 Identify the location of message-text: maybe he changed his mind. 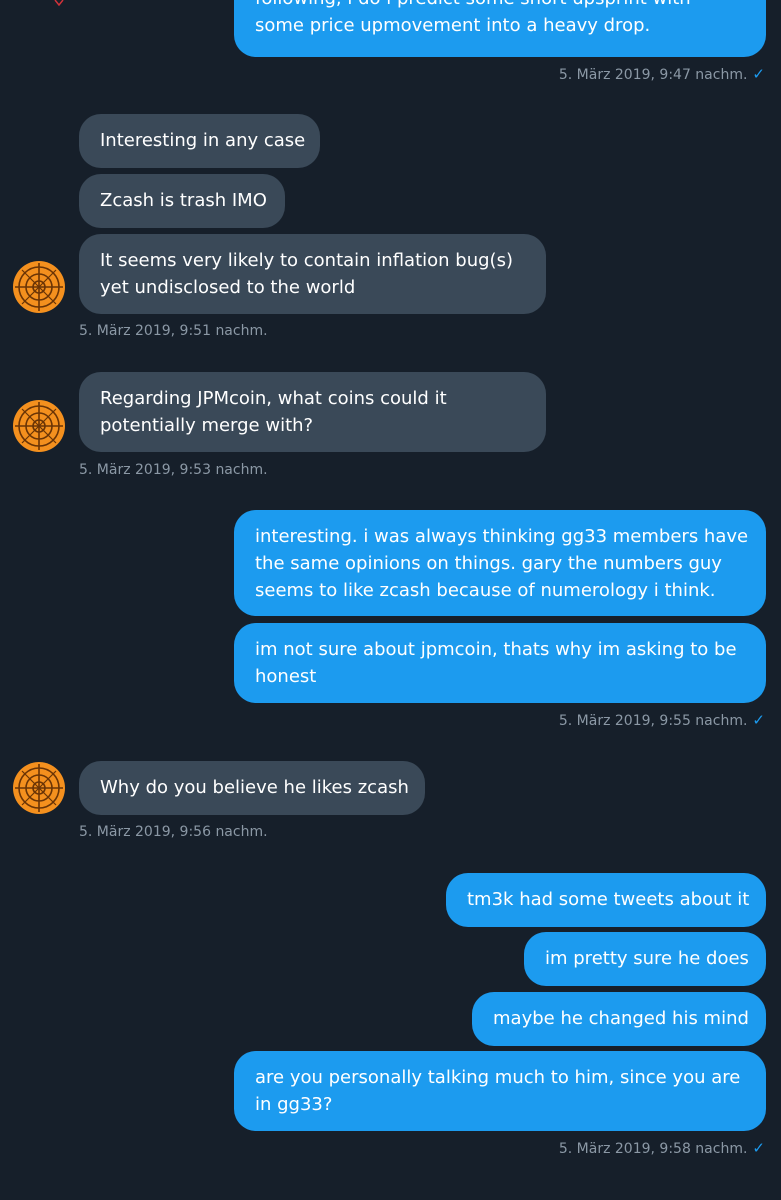
(621, 1018).